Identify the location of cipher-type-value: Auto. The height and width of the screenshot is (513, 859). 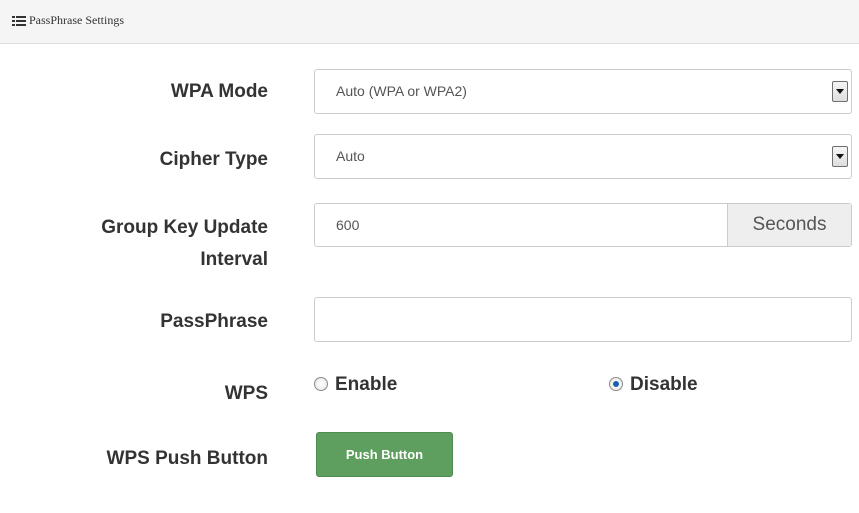
(350, 156).